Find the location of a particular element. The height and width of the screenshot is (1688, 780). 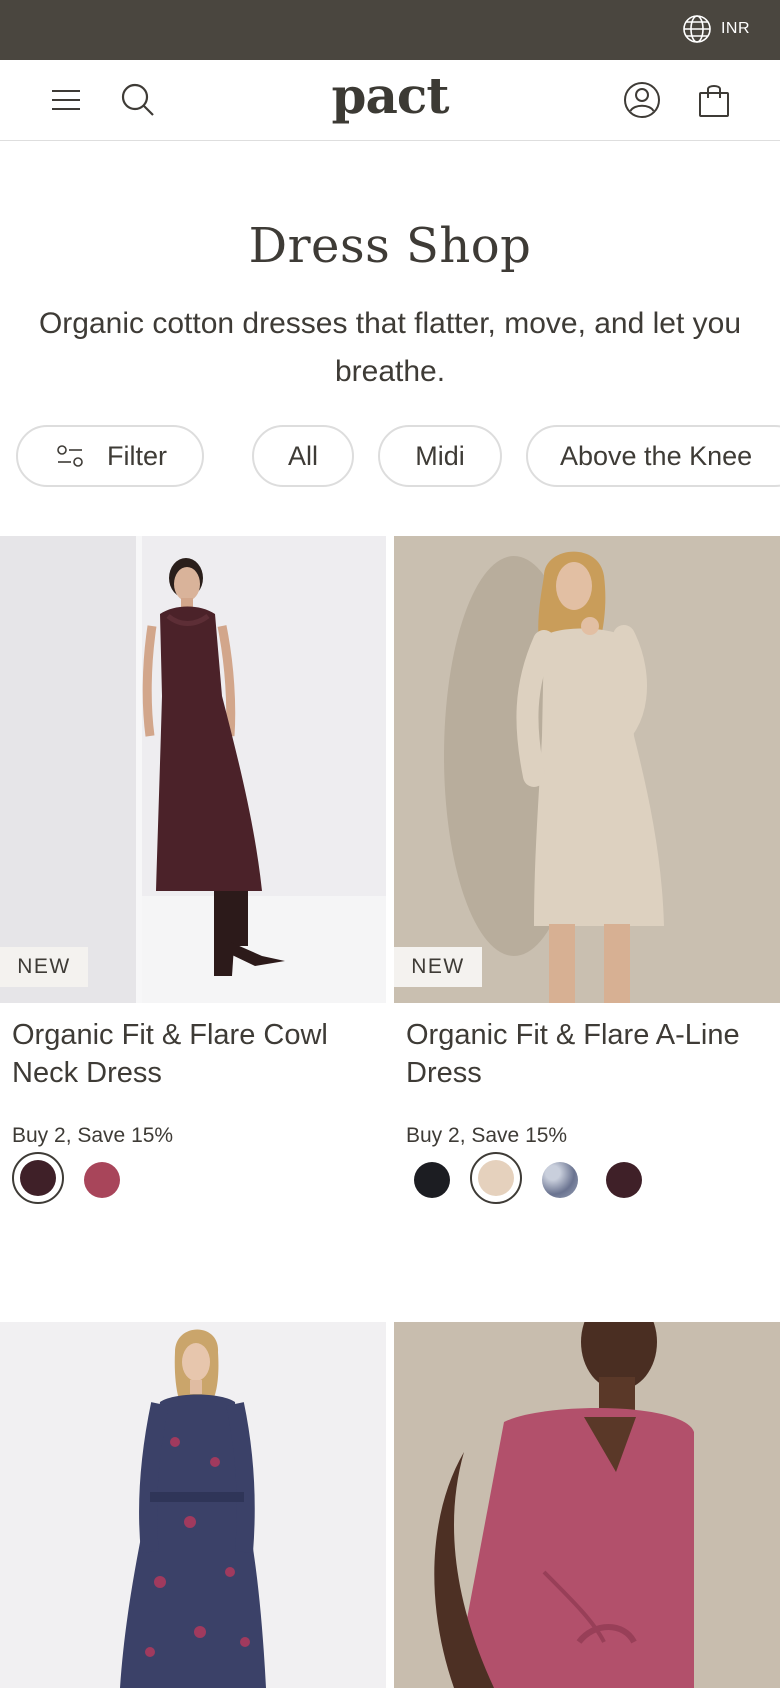

pill-above-the-knee: Above the Knee is located at coordinates (653, 456).